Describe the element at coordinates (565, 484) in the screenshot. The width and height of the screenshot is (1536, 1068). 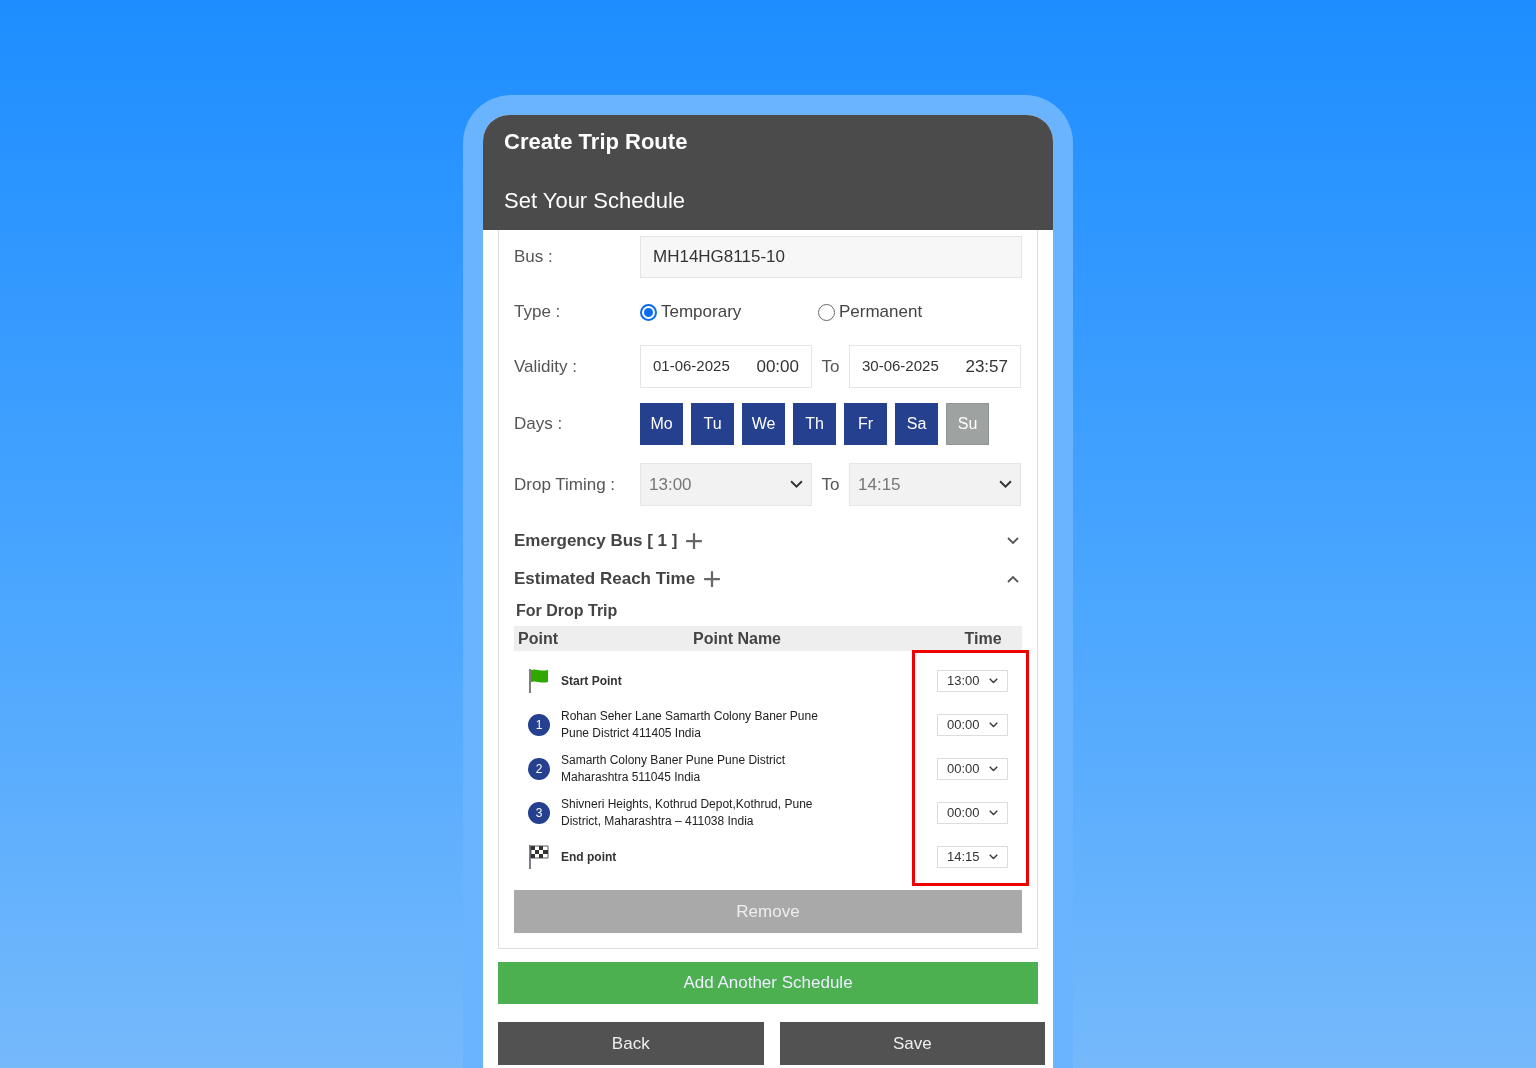
I see `field-label: Drop Timing :` at that location.